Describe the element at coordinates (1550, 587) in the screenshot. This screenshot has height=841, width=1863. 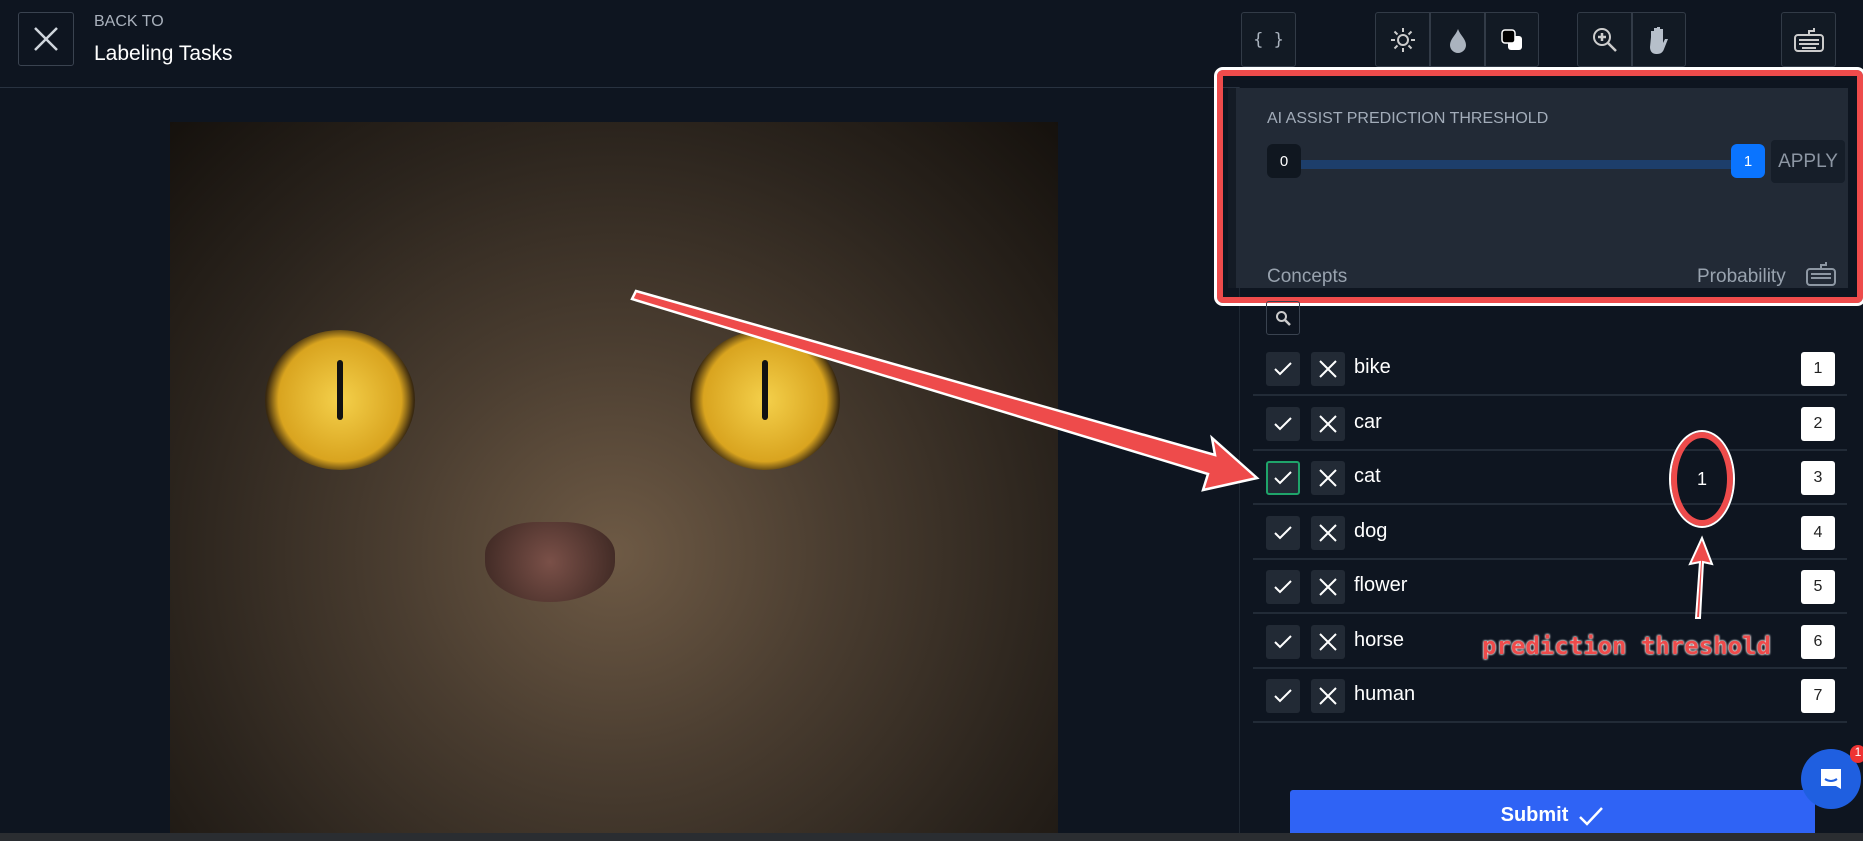
I see `concept-row-flower: flower 5` at that location.